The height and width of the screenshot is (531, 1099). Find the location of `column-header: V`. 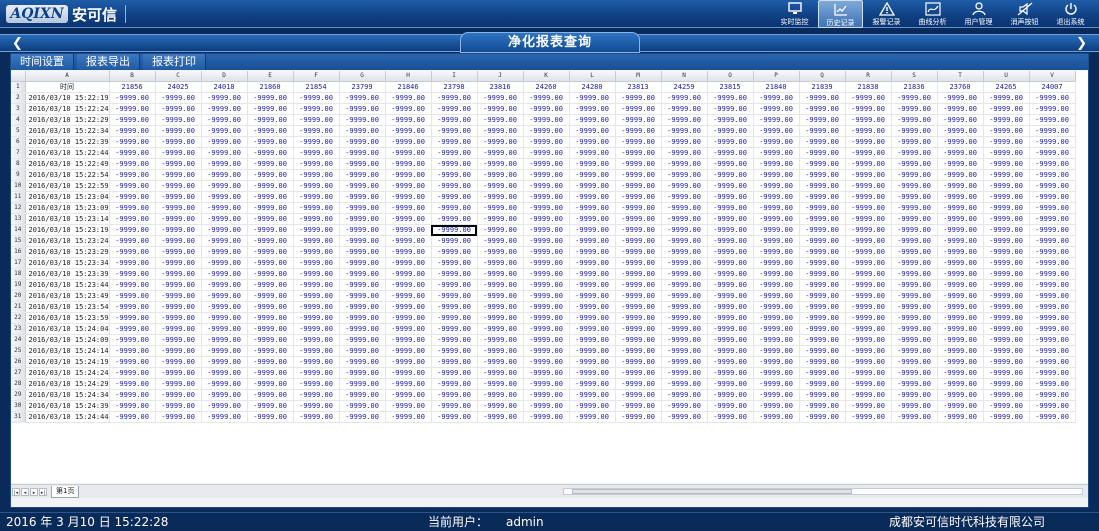

column-header: V is located at coordinates (1052, 76).